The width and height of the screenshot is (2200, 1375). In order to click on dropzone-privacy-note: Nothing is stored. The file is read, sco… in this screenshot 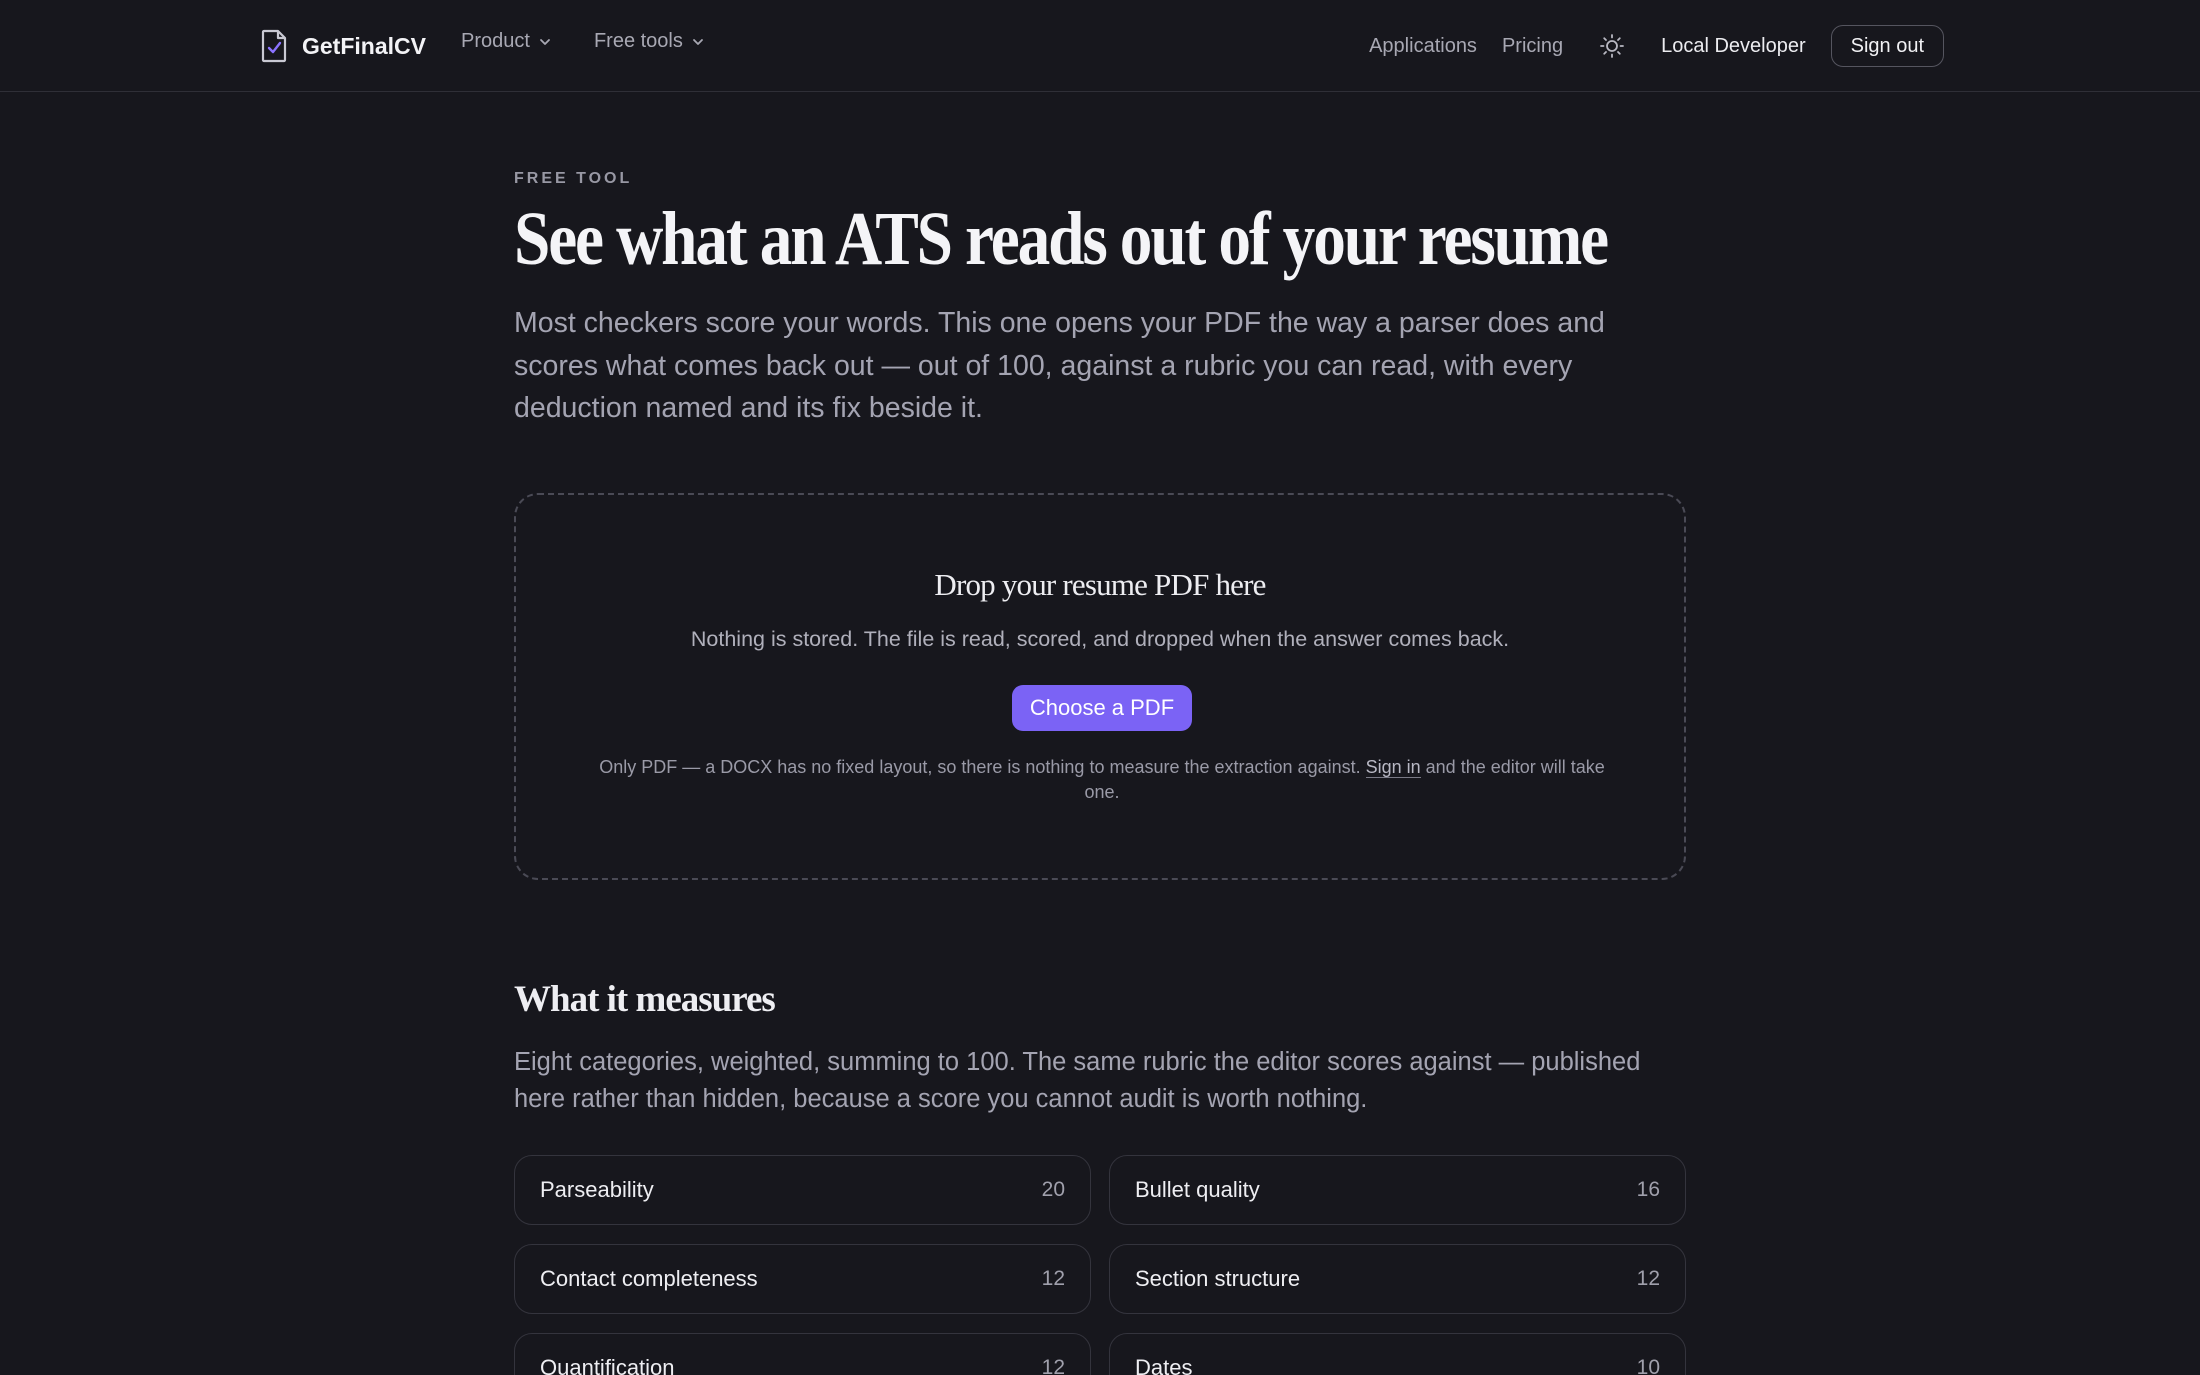, I will do `click(1100, 639)`.